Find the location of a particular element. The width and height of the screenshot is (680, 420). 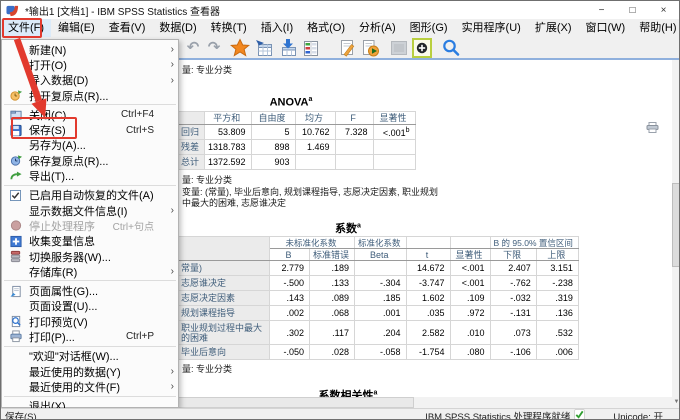

select-tool-icon is located at coordinates (422, 48).